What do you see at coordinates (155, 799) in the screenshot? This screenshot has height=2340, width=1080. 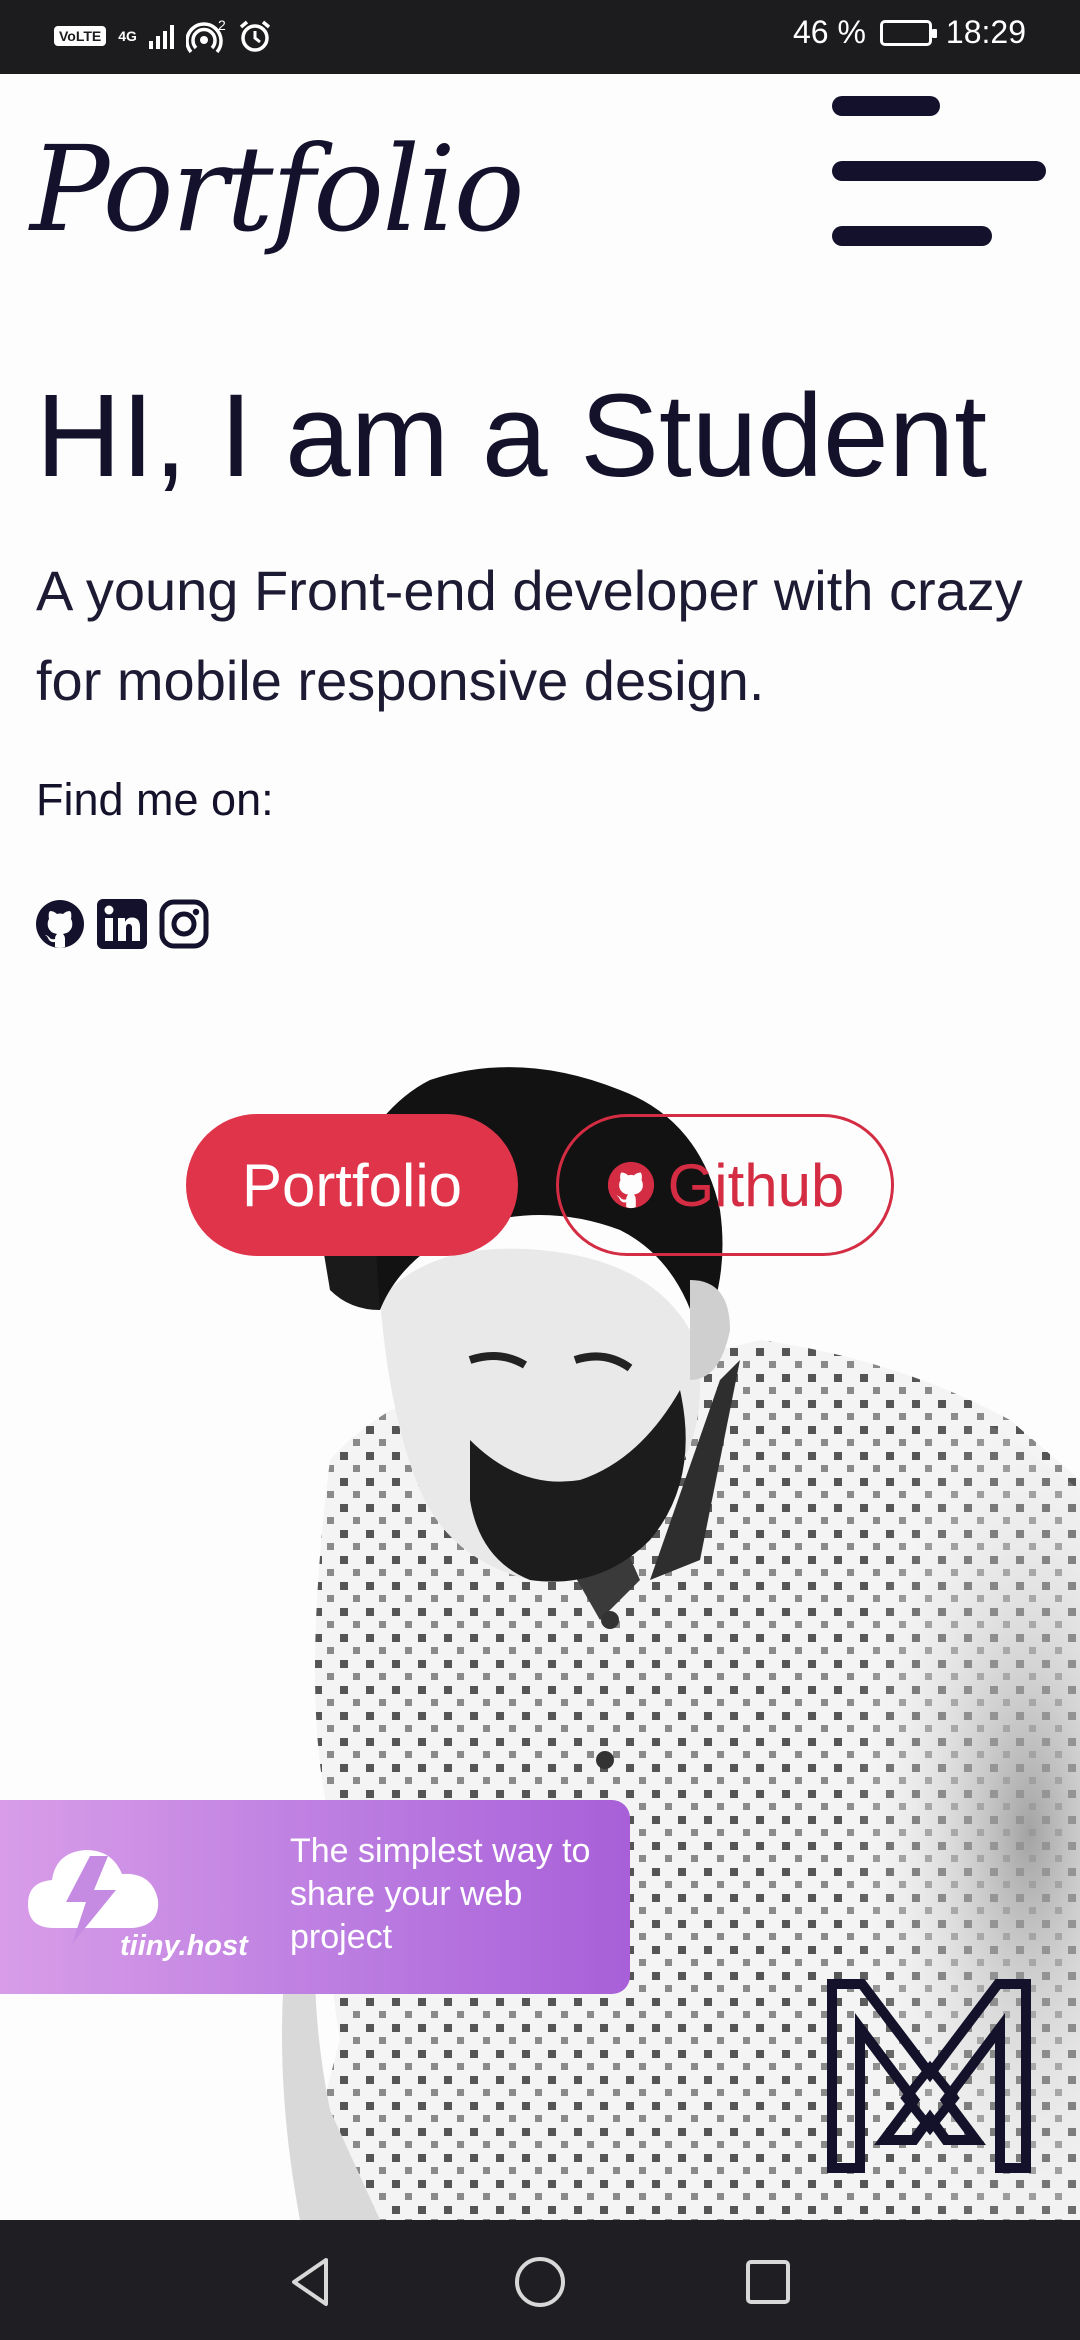 I see `find-me-label: Find me on:` at bounding box center [155, 799].